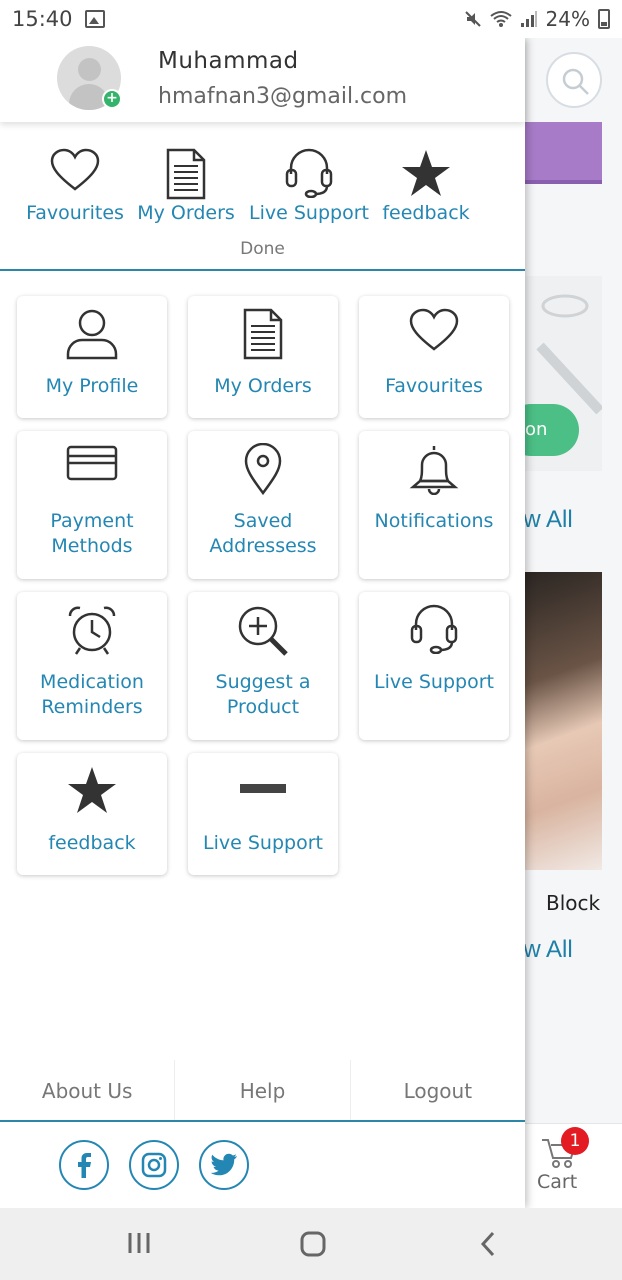 Image resolution: width=622 pixels, height=1280 pixels. I want to click on system-navigation-bar, so click(311, 1244).